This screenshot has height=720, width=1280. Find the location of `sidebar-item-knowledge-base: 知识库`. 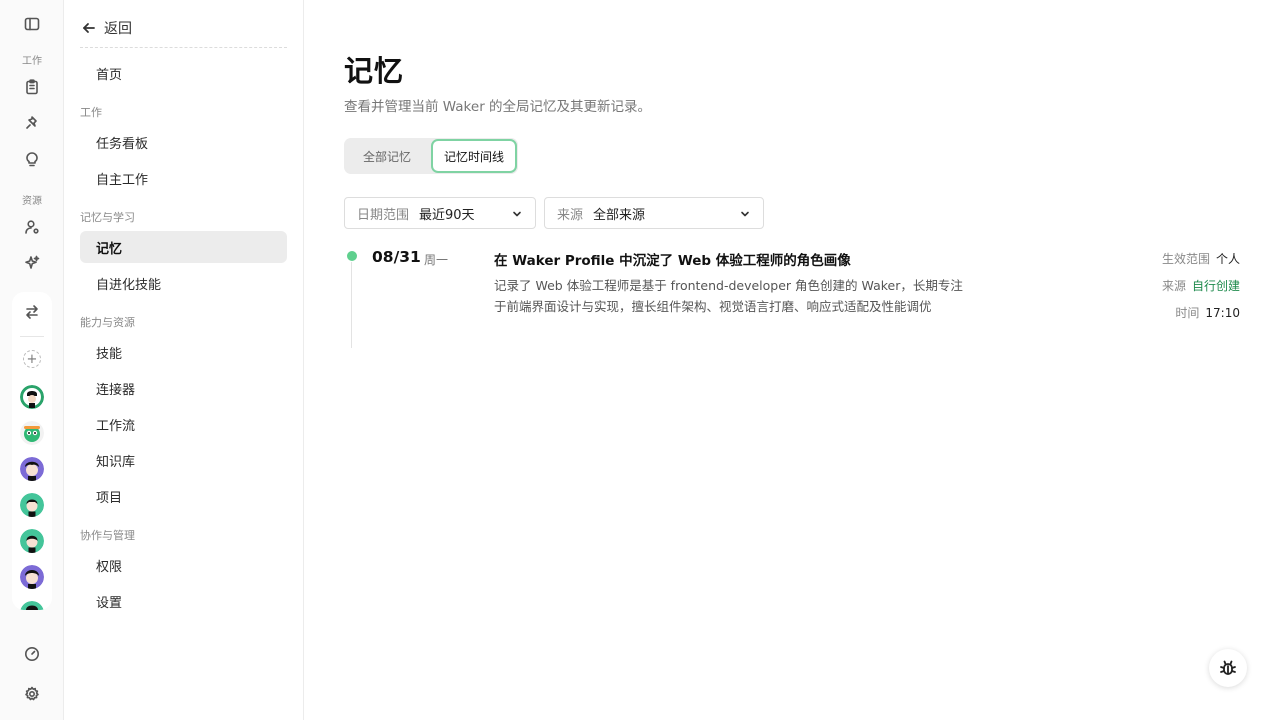

sidebar-item-knowledge-base: 知识库 is located at coordinates (183, 460).